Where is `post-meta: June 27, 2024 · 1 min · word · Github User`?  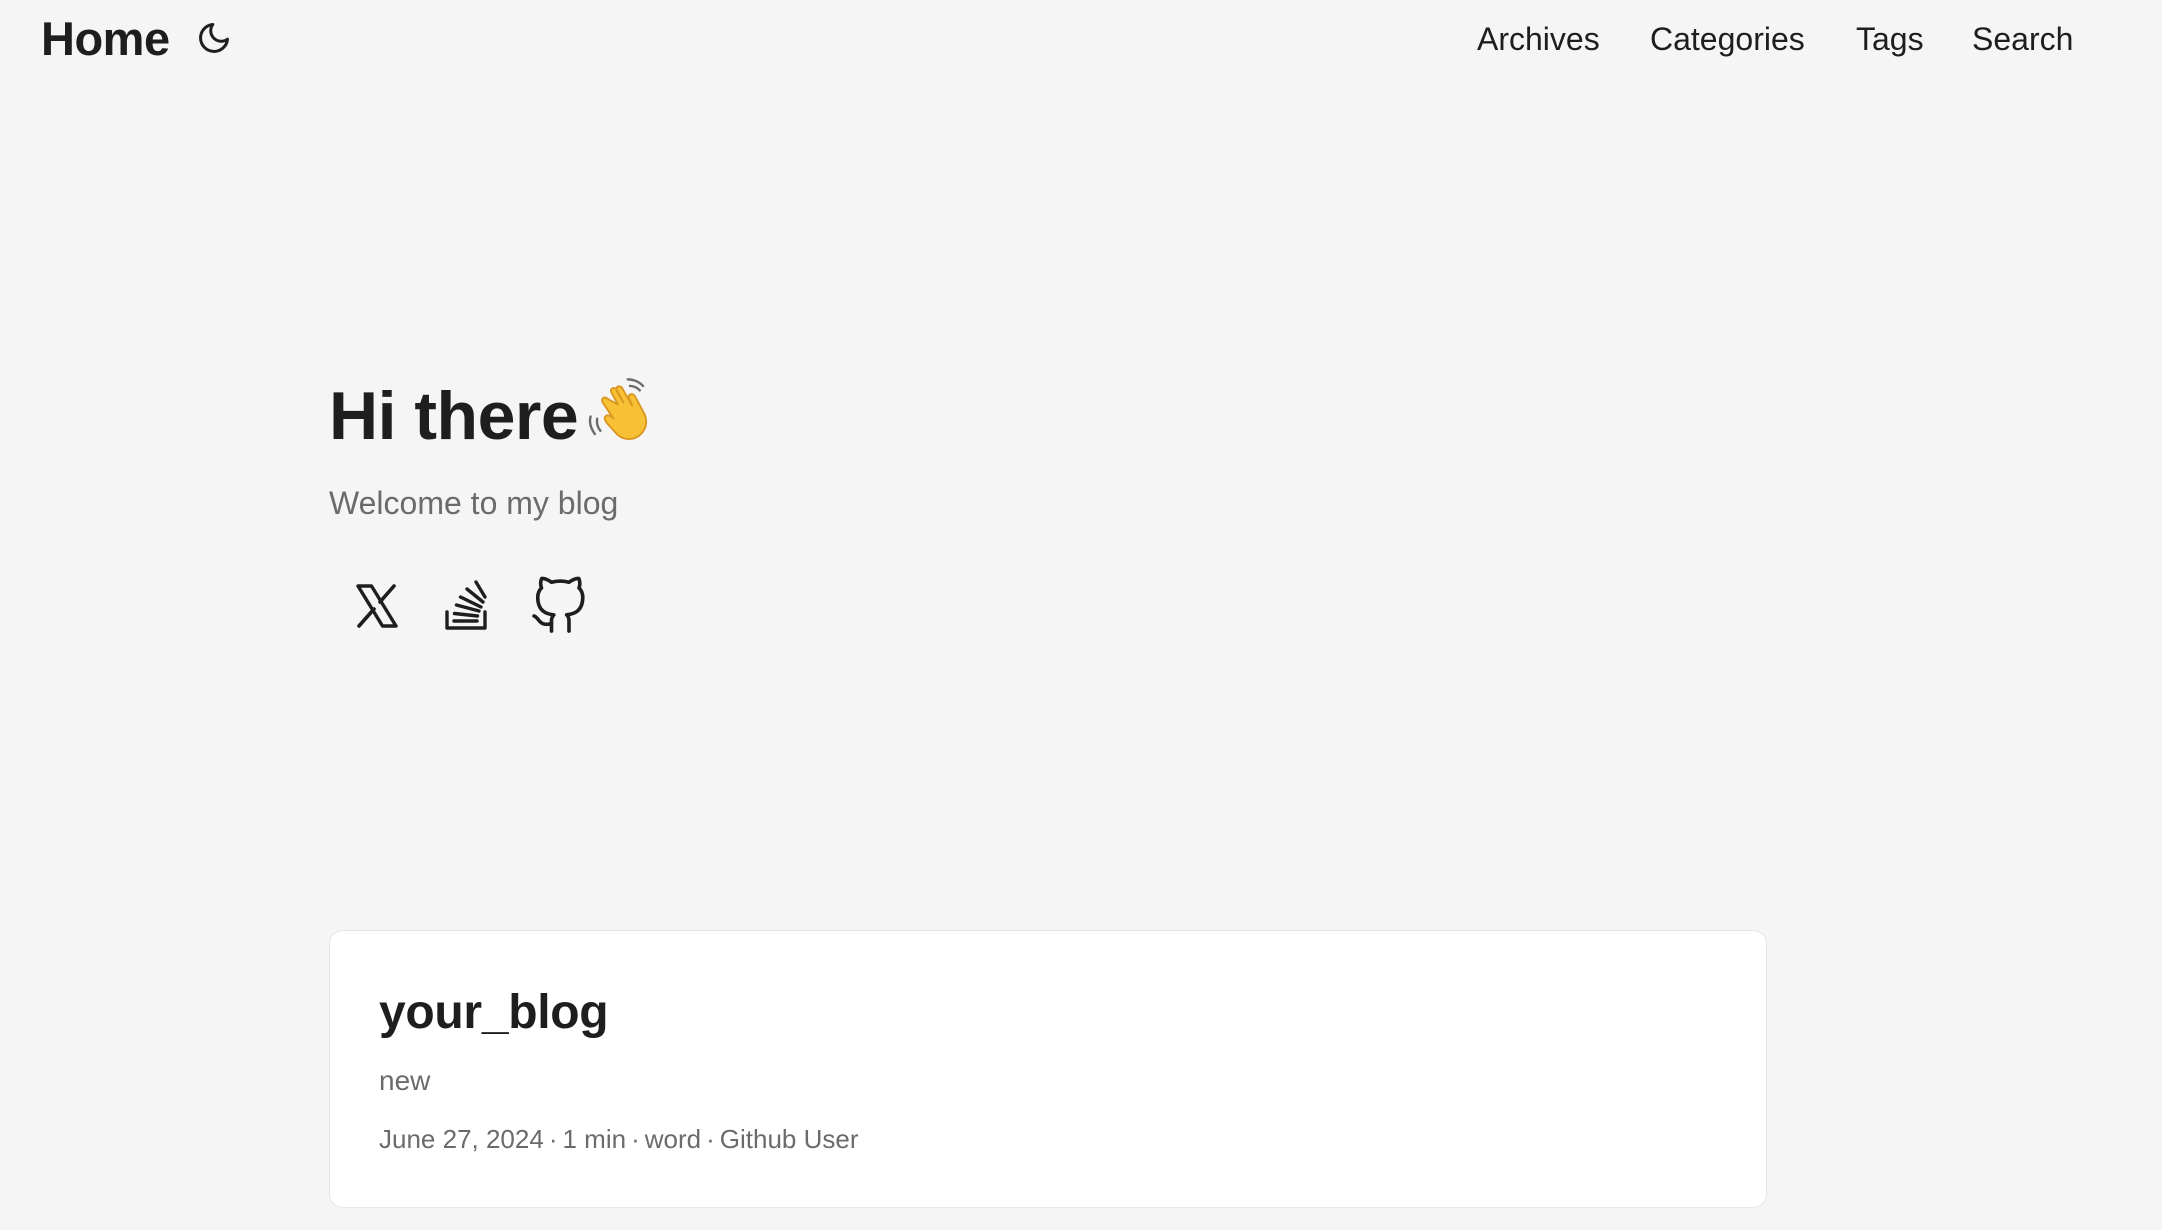 post-meta: June 27, 2024 · 1 min · word · Github User is located at coordinates (619, 1139).